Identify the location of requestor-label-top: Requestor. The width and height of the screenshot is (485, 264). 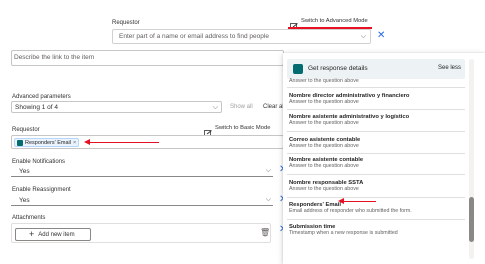
(126, 23).